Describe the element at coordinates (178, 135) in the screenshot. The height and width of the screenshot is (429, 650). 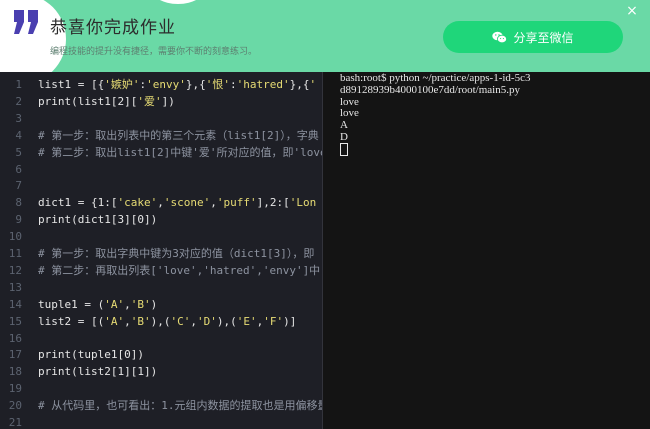
I see `code-token: # 第一步：取出列表中的第三个元素（list1[2]），字典` at that location.